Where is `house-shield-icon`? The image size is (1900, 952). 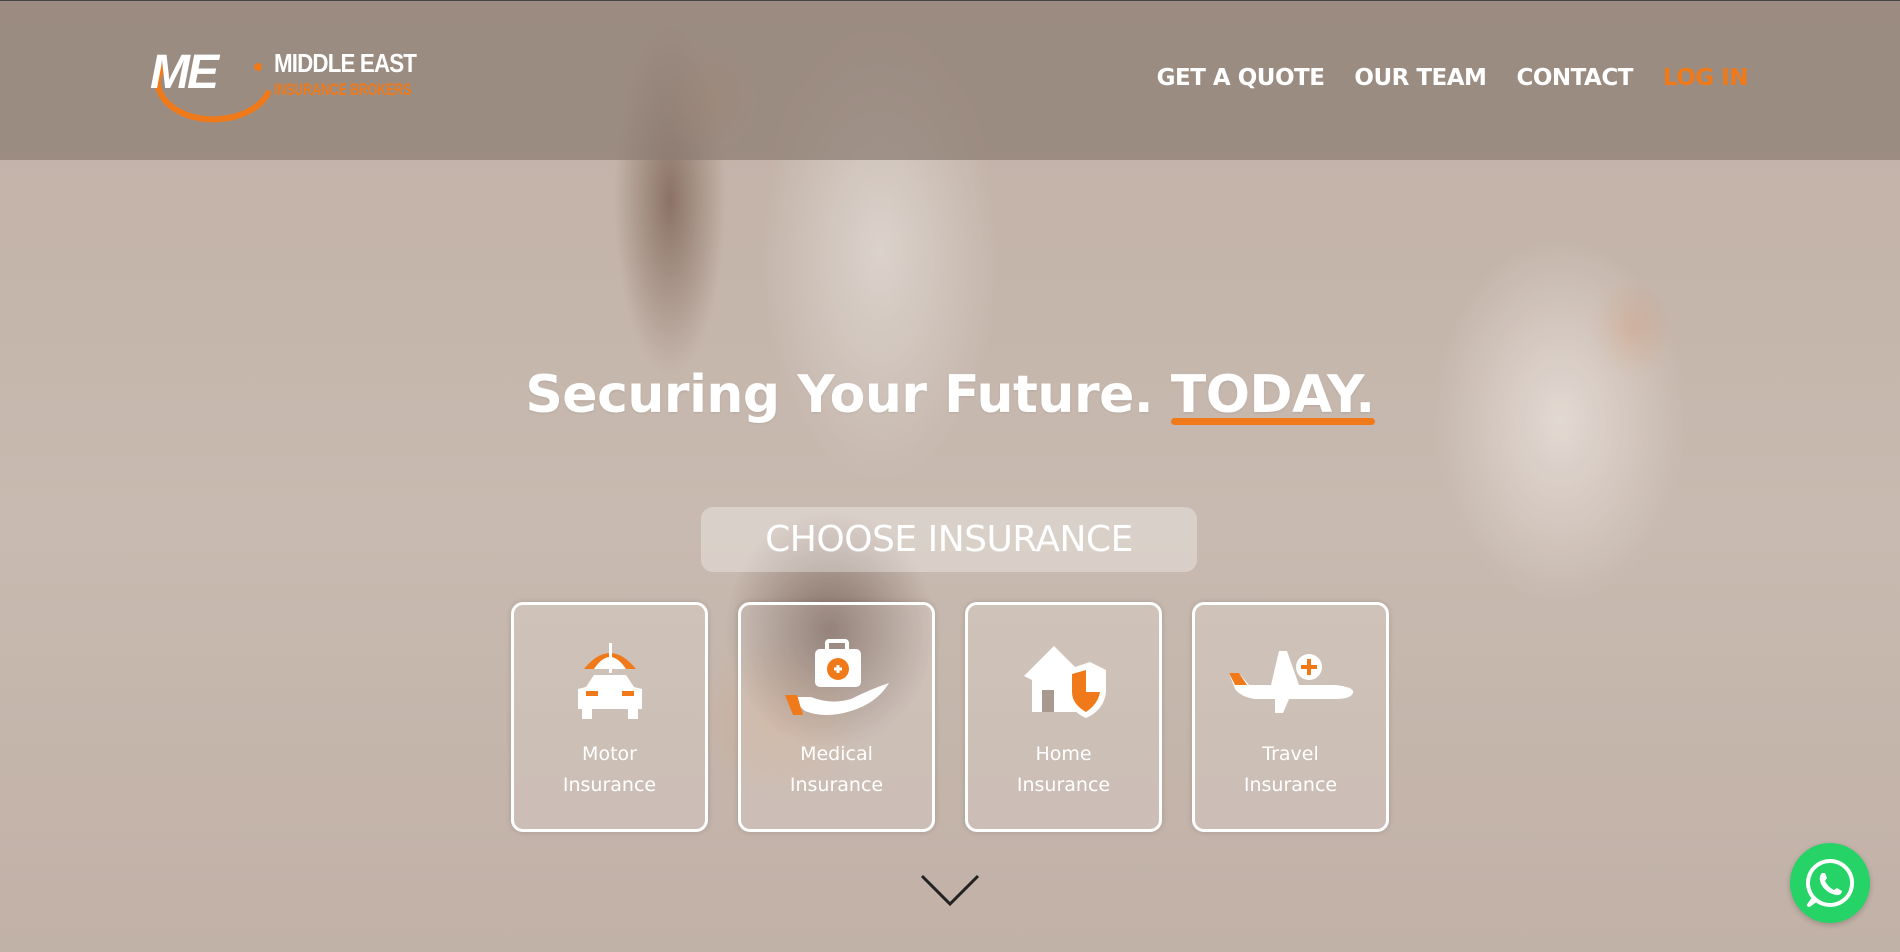 house-shield-icon is located at coordinates (1064, 680).